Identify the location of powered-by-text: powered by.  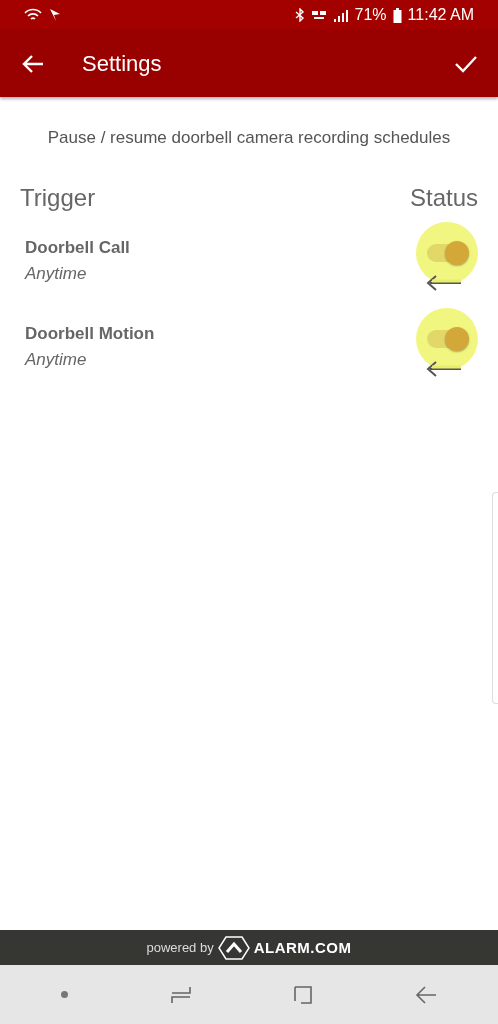
(180, 947).